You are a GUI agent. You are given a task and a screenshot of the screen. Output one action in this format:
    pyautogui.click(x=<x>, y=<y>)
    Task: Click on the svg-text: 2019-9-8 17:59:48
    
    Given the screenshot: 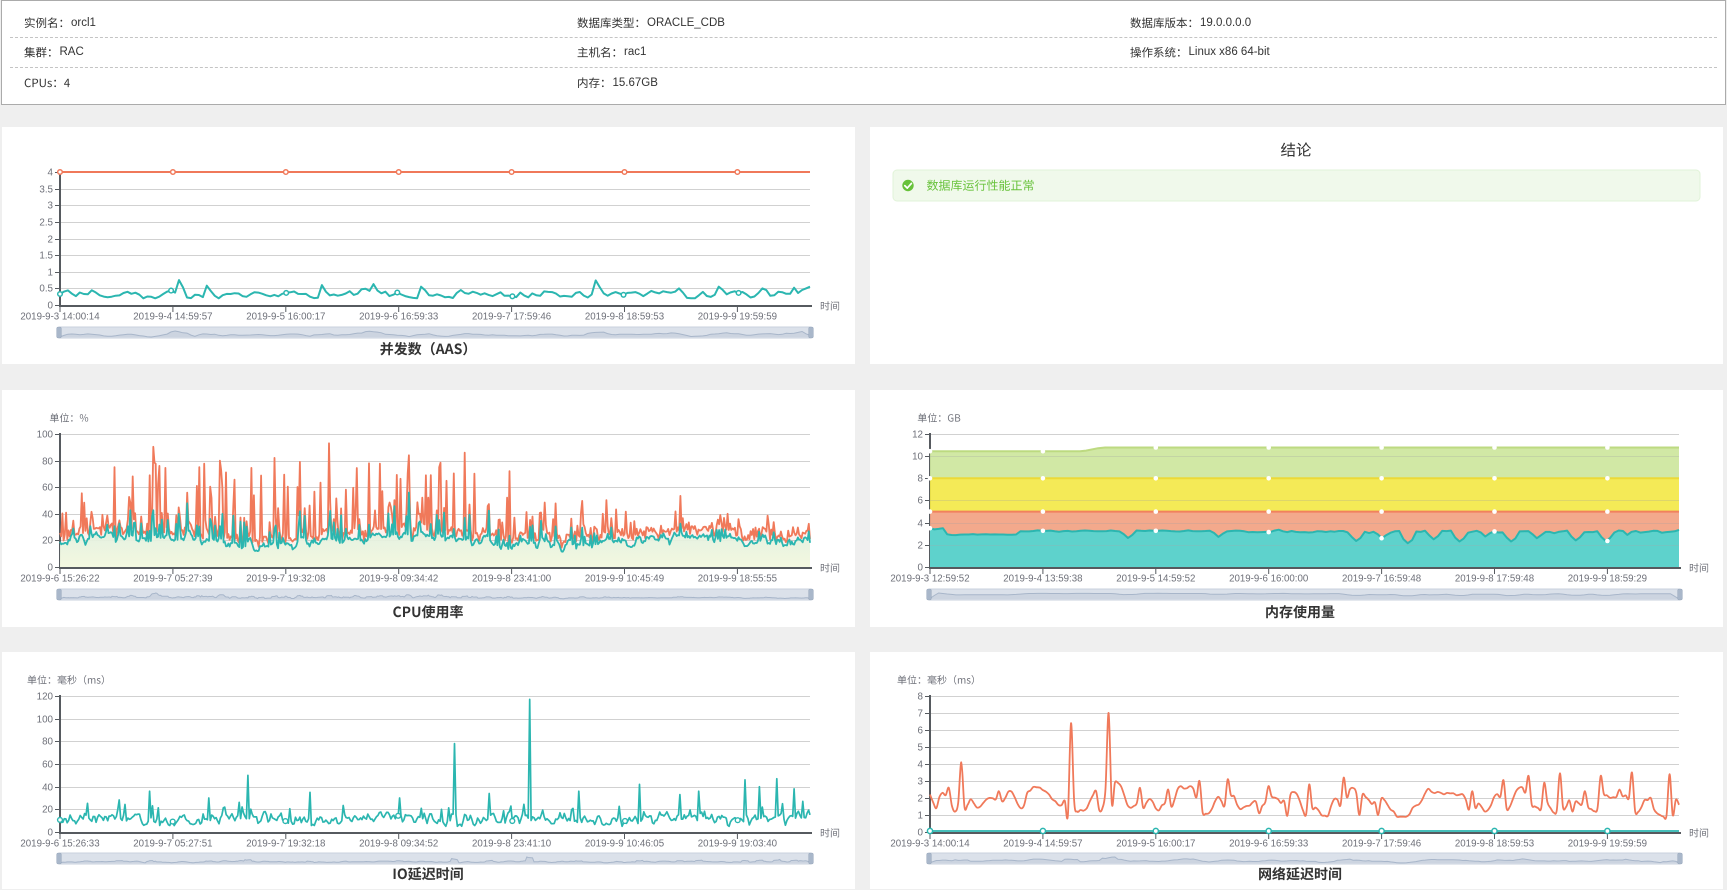 What is the action you would take?
    pyautogui.click(x=1494, y=579)
    